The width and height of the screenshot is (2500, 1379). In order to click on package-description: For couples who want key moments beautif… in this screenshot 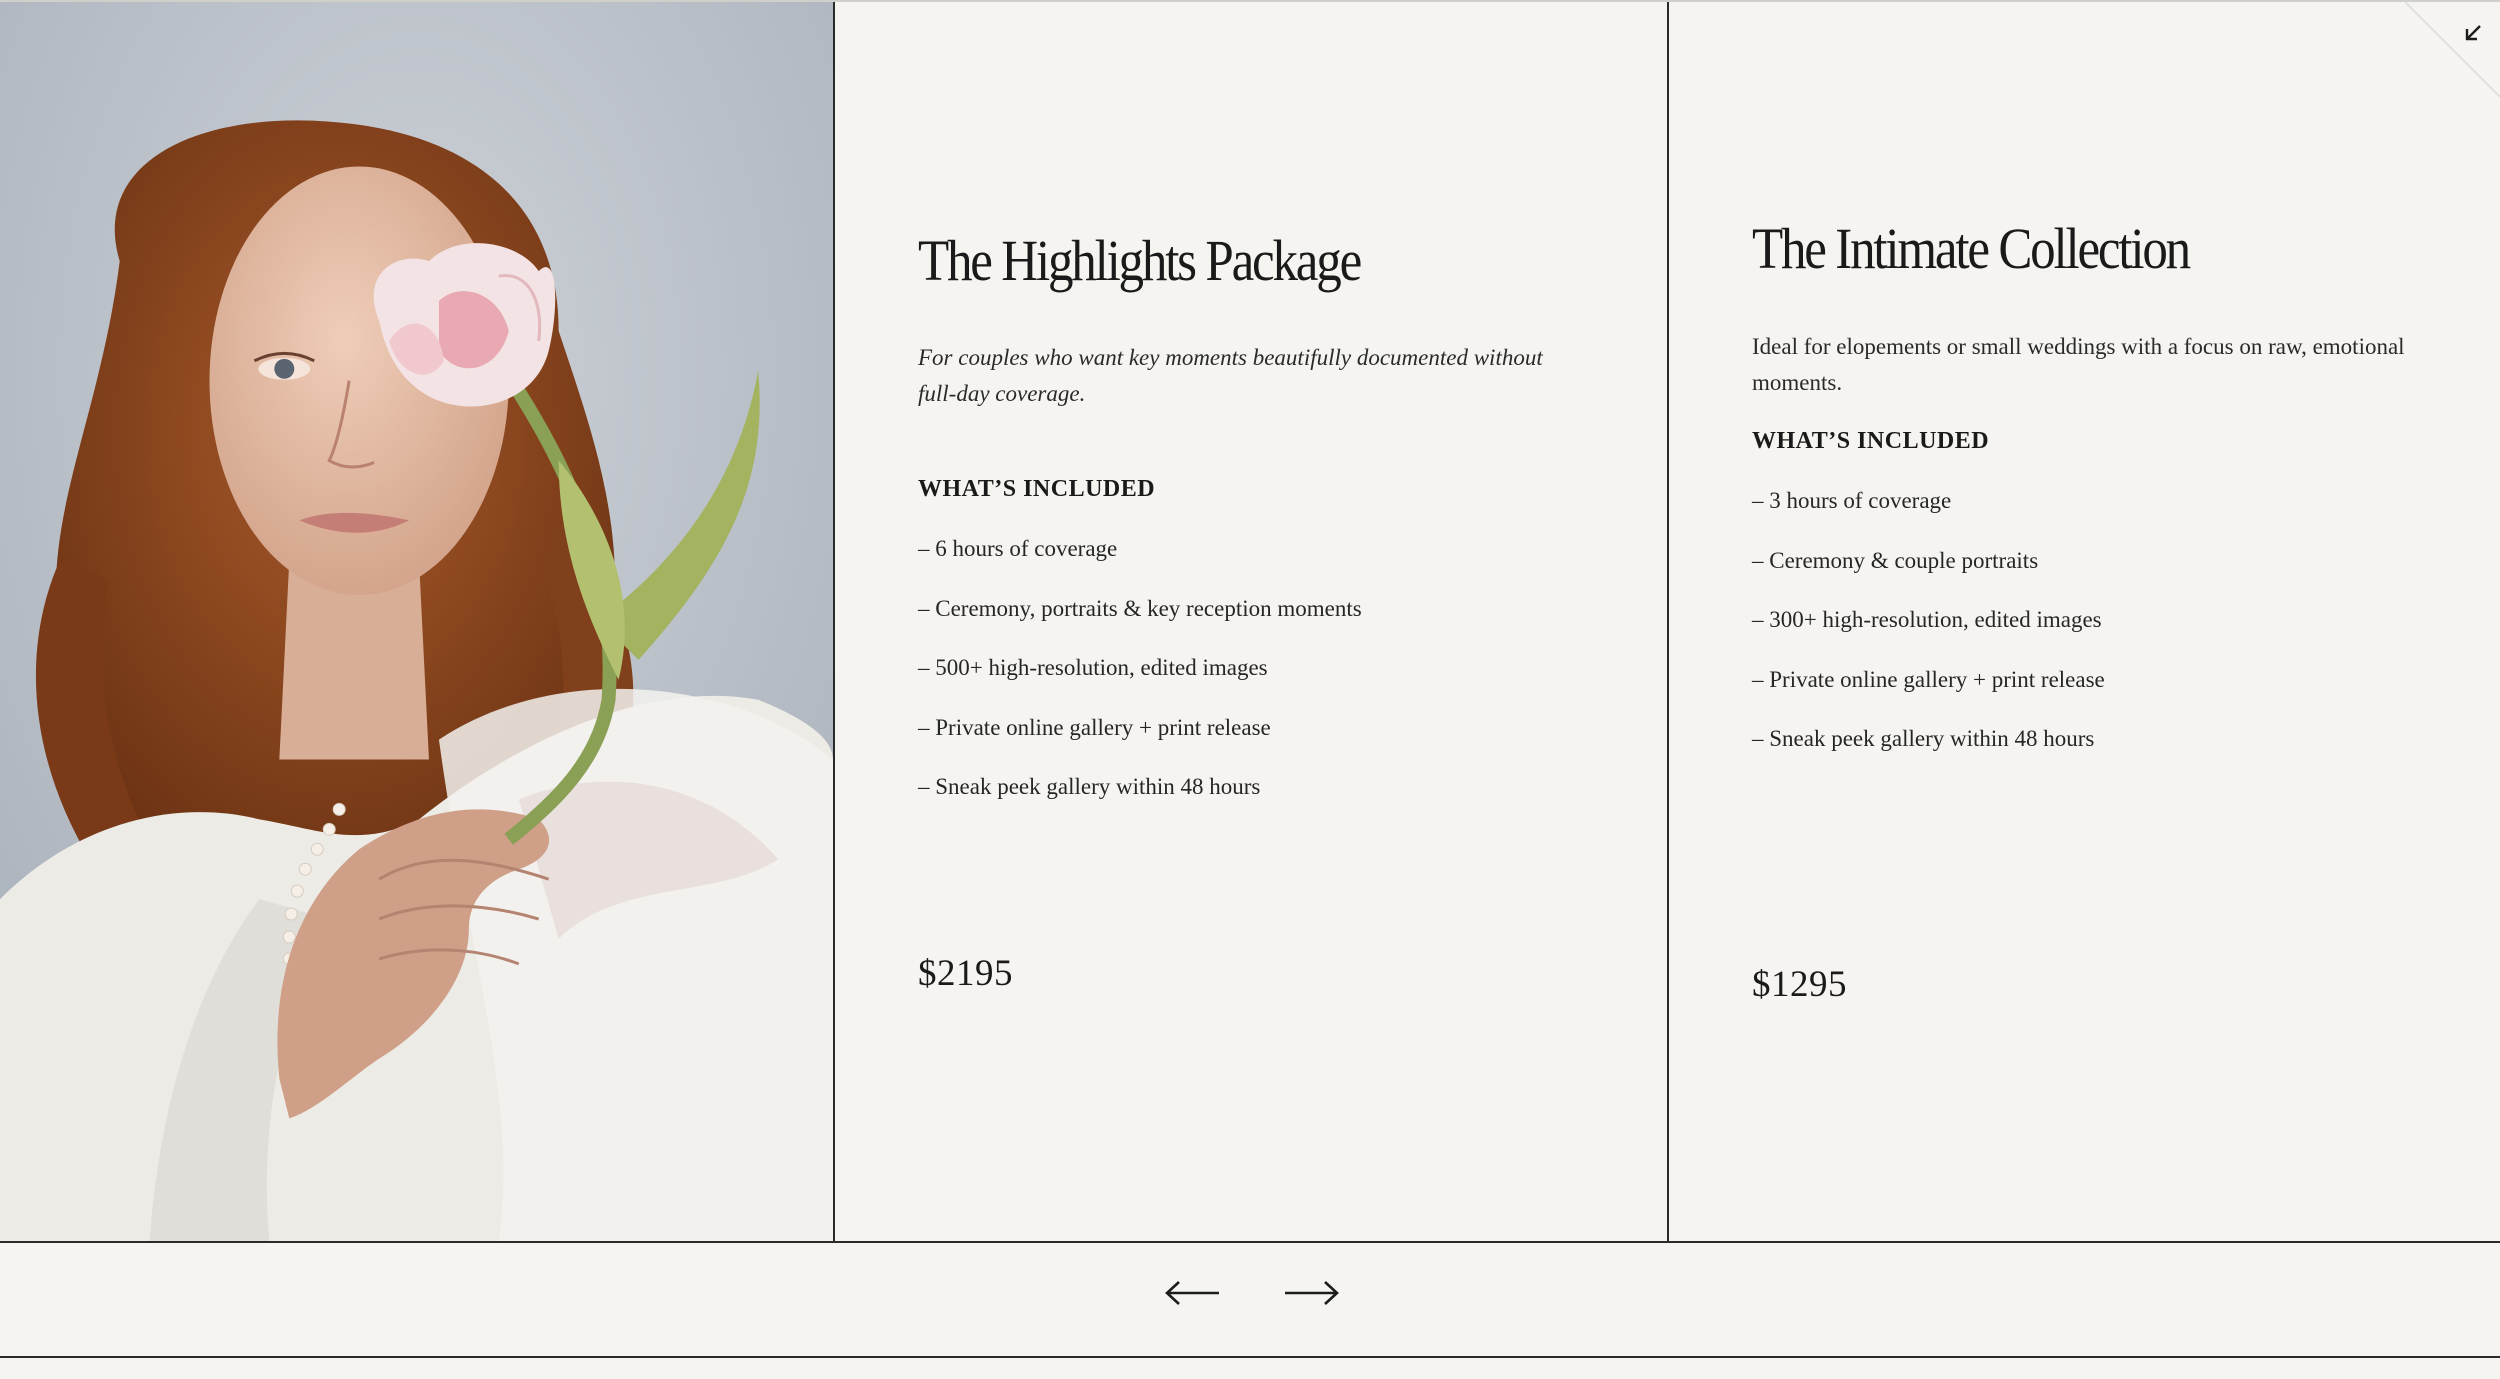, I will do `click(1230, 375)`.